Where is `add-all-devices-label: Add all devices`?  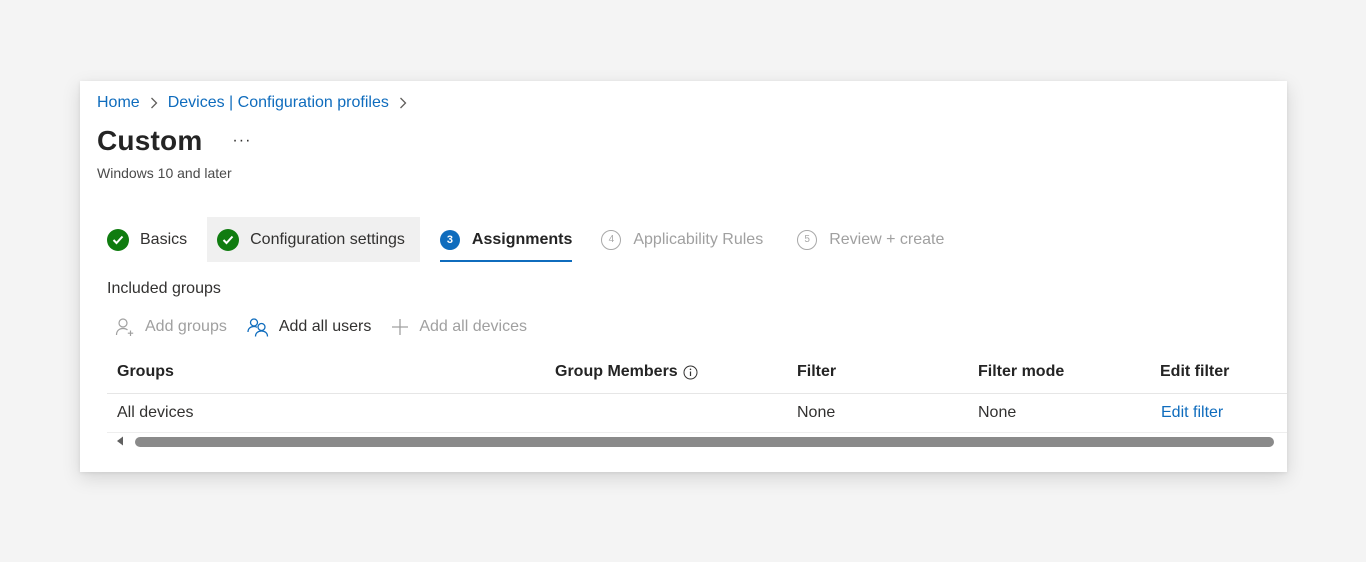
add-all-devices-label: Add all devices is located at coordinates (473, 326).